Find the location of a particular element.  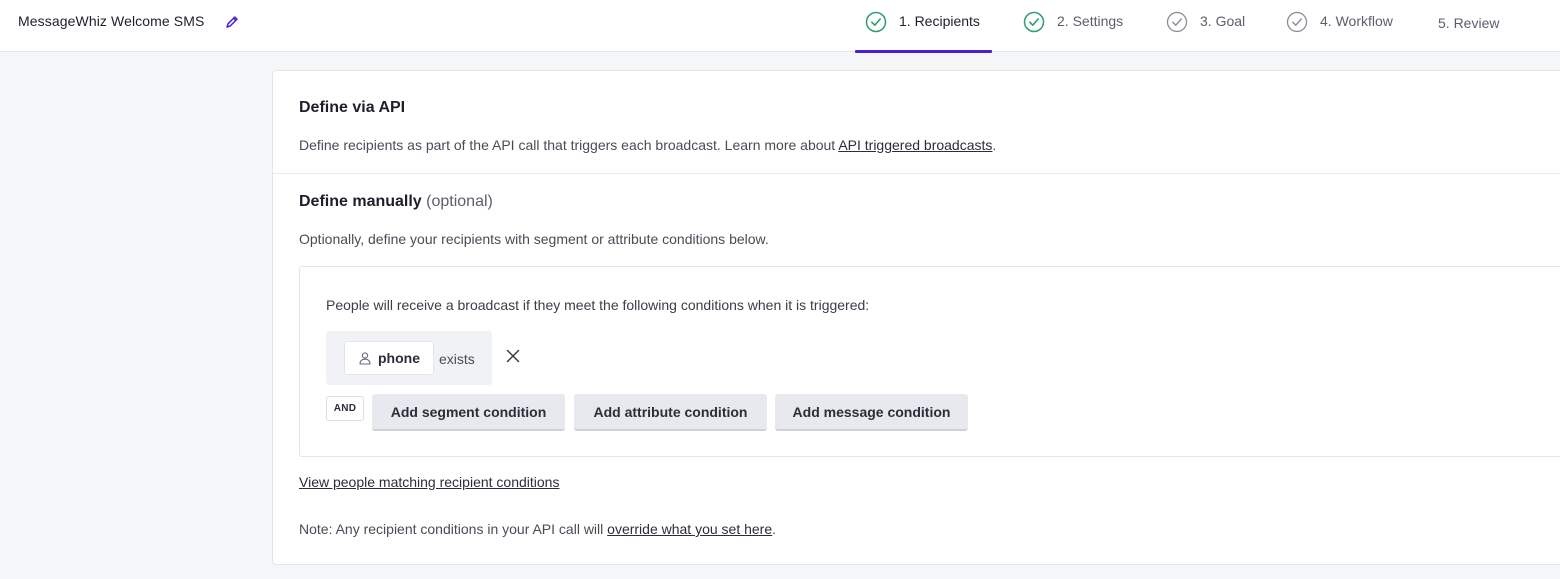

step-label: 3. Goal is located at coordinates (1223, 21).